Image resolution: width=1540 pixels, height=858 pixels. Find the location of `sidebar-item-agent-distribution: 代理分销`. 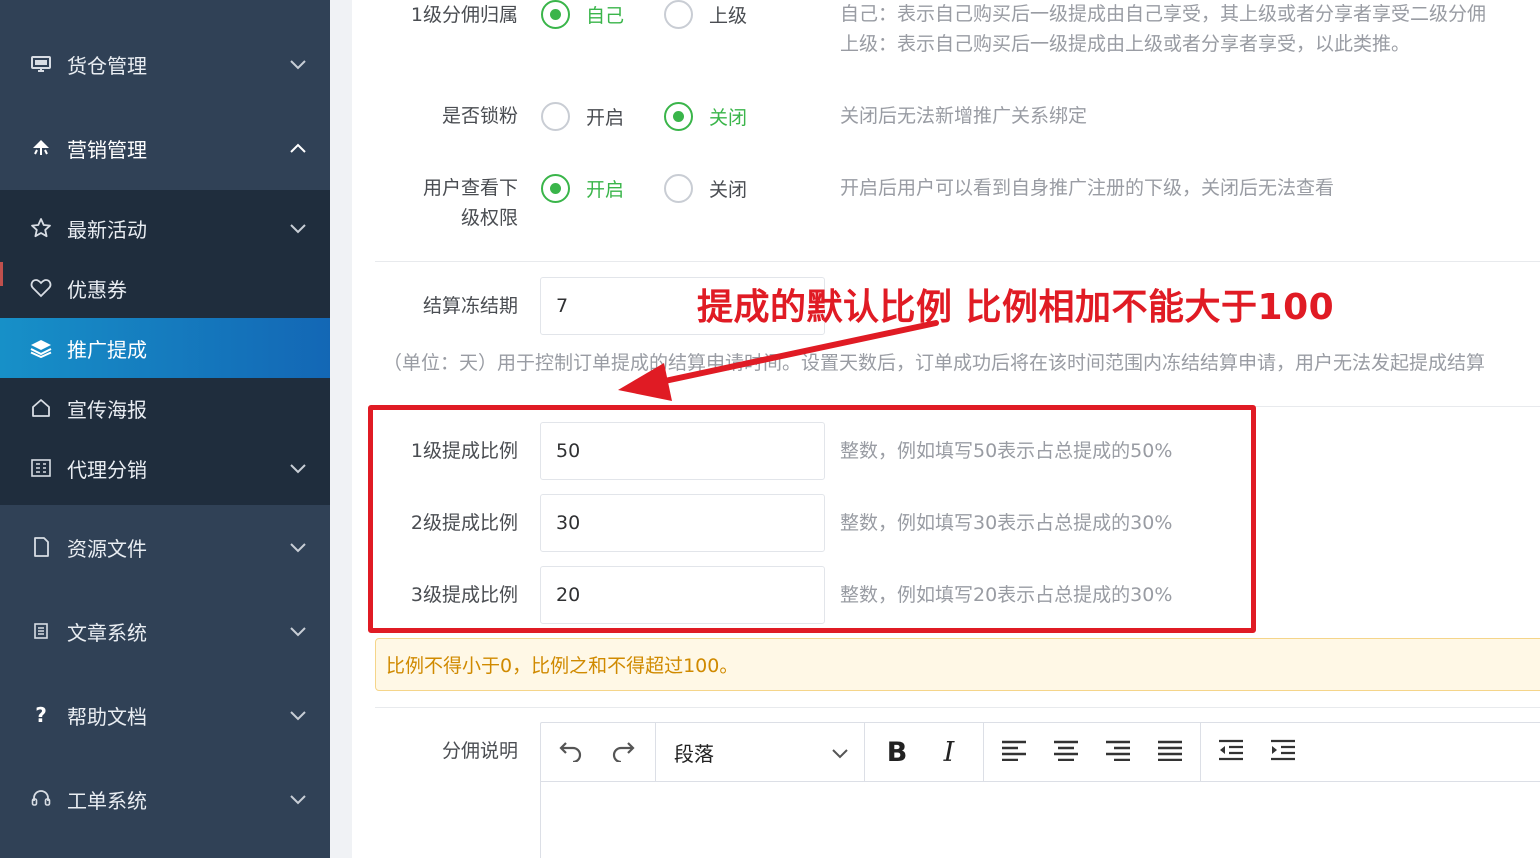

sidebar-item-agent-distribution: 代理分销 is located at coordinates (165, 468).